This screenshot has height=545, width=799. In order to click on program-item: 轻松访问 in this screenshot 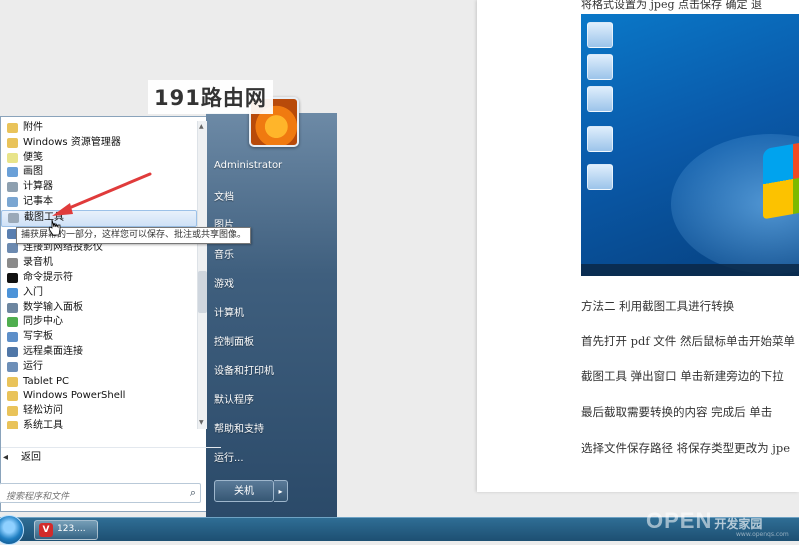, I will do `click(99, 411)`.